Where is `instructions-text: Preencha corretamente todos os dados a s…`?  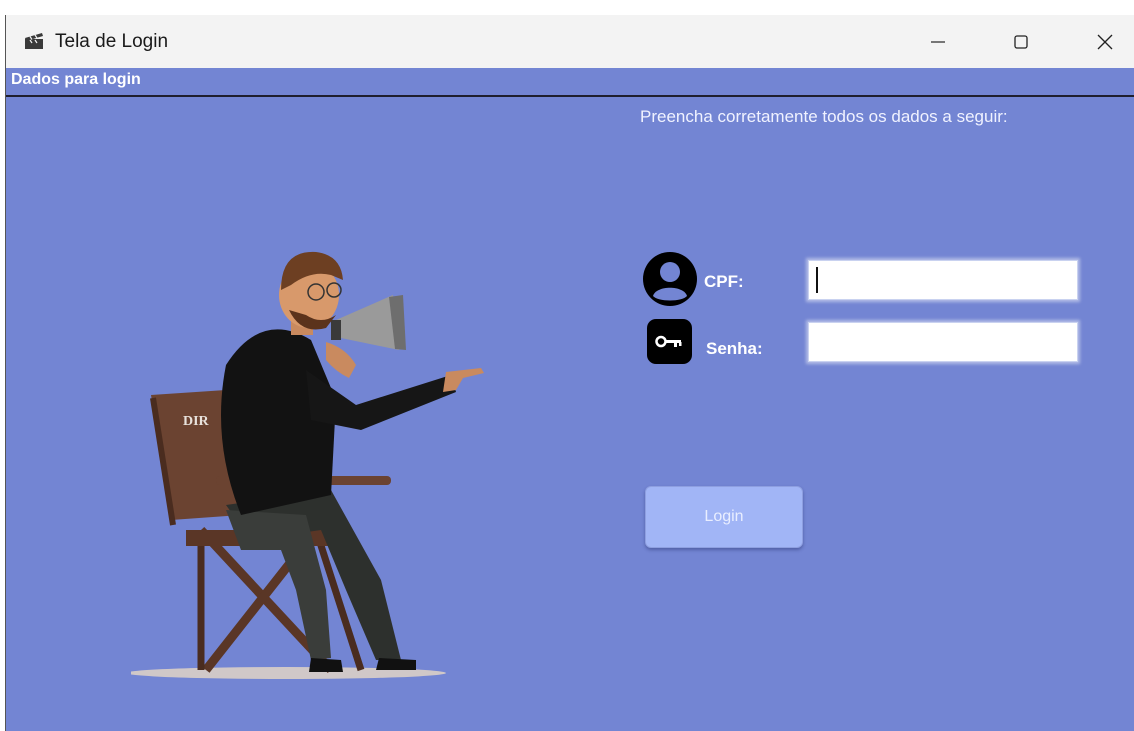
instructions-text: Preencha corretamente todos os dados a s… is located at coordinates (824, 116).